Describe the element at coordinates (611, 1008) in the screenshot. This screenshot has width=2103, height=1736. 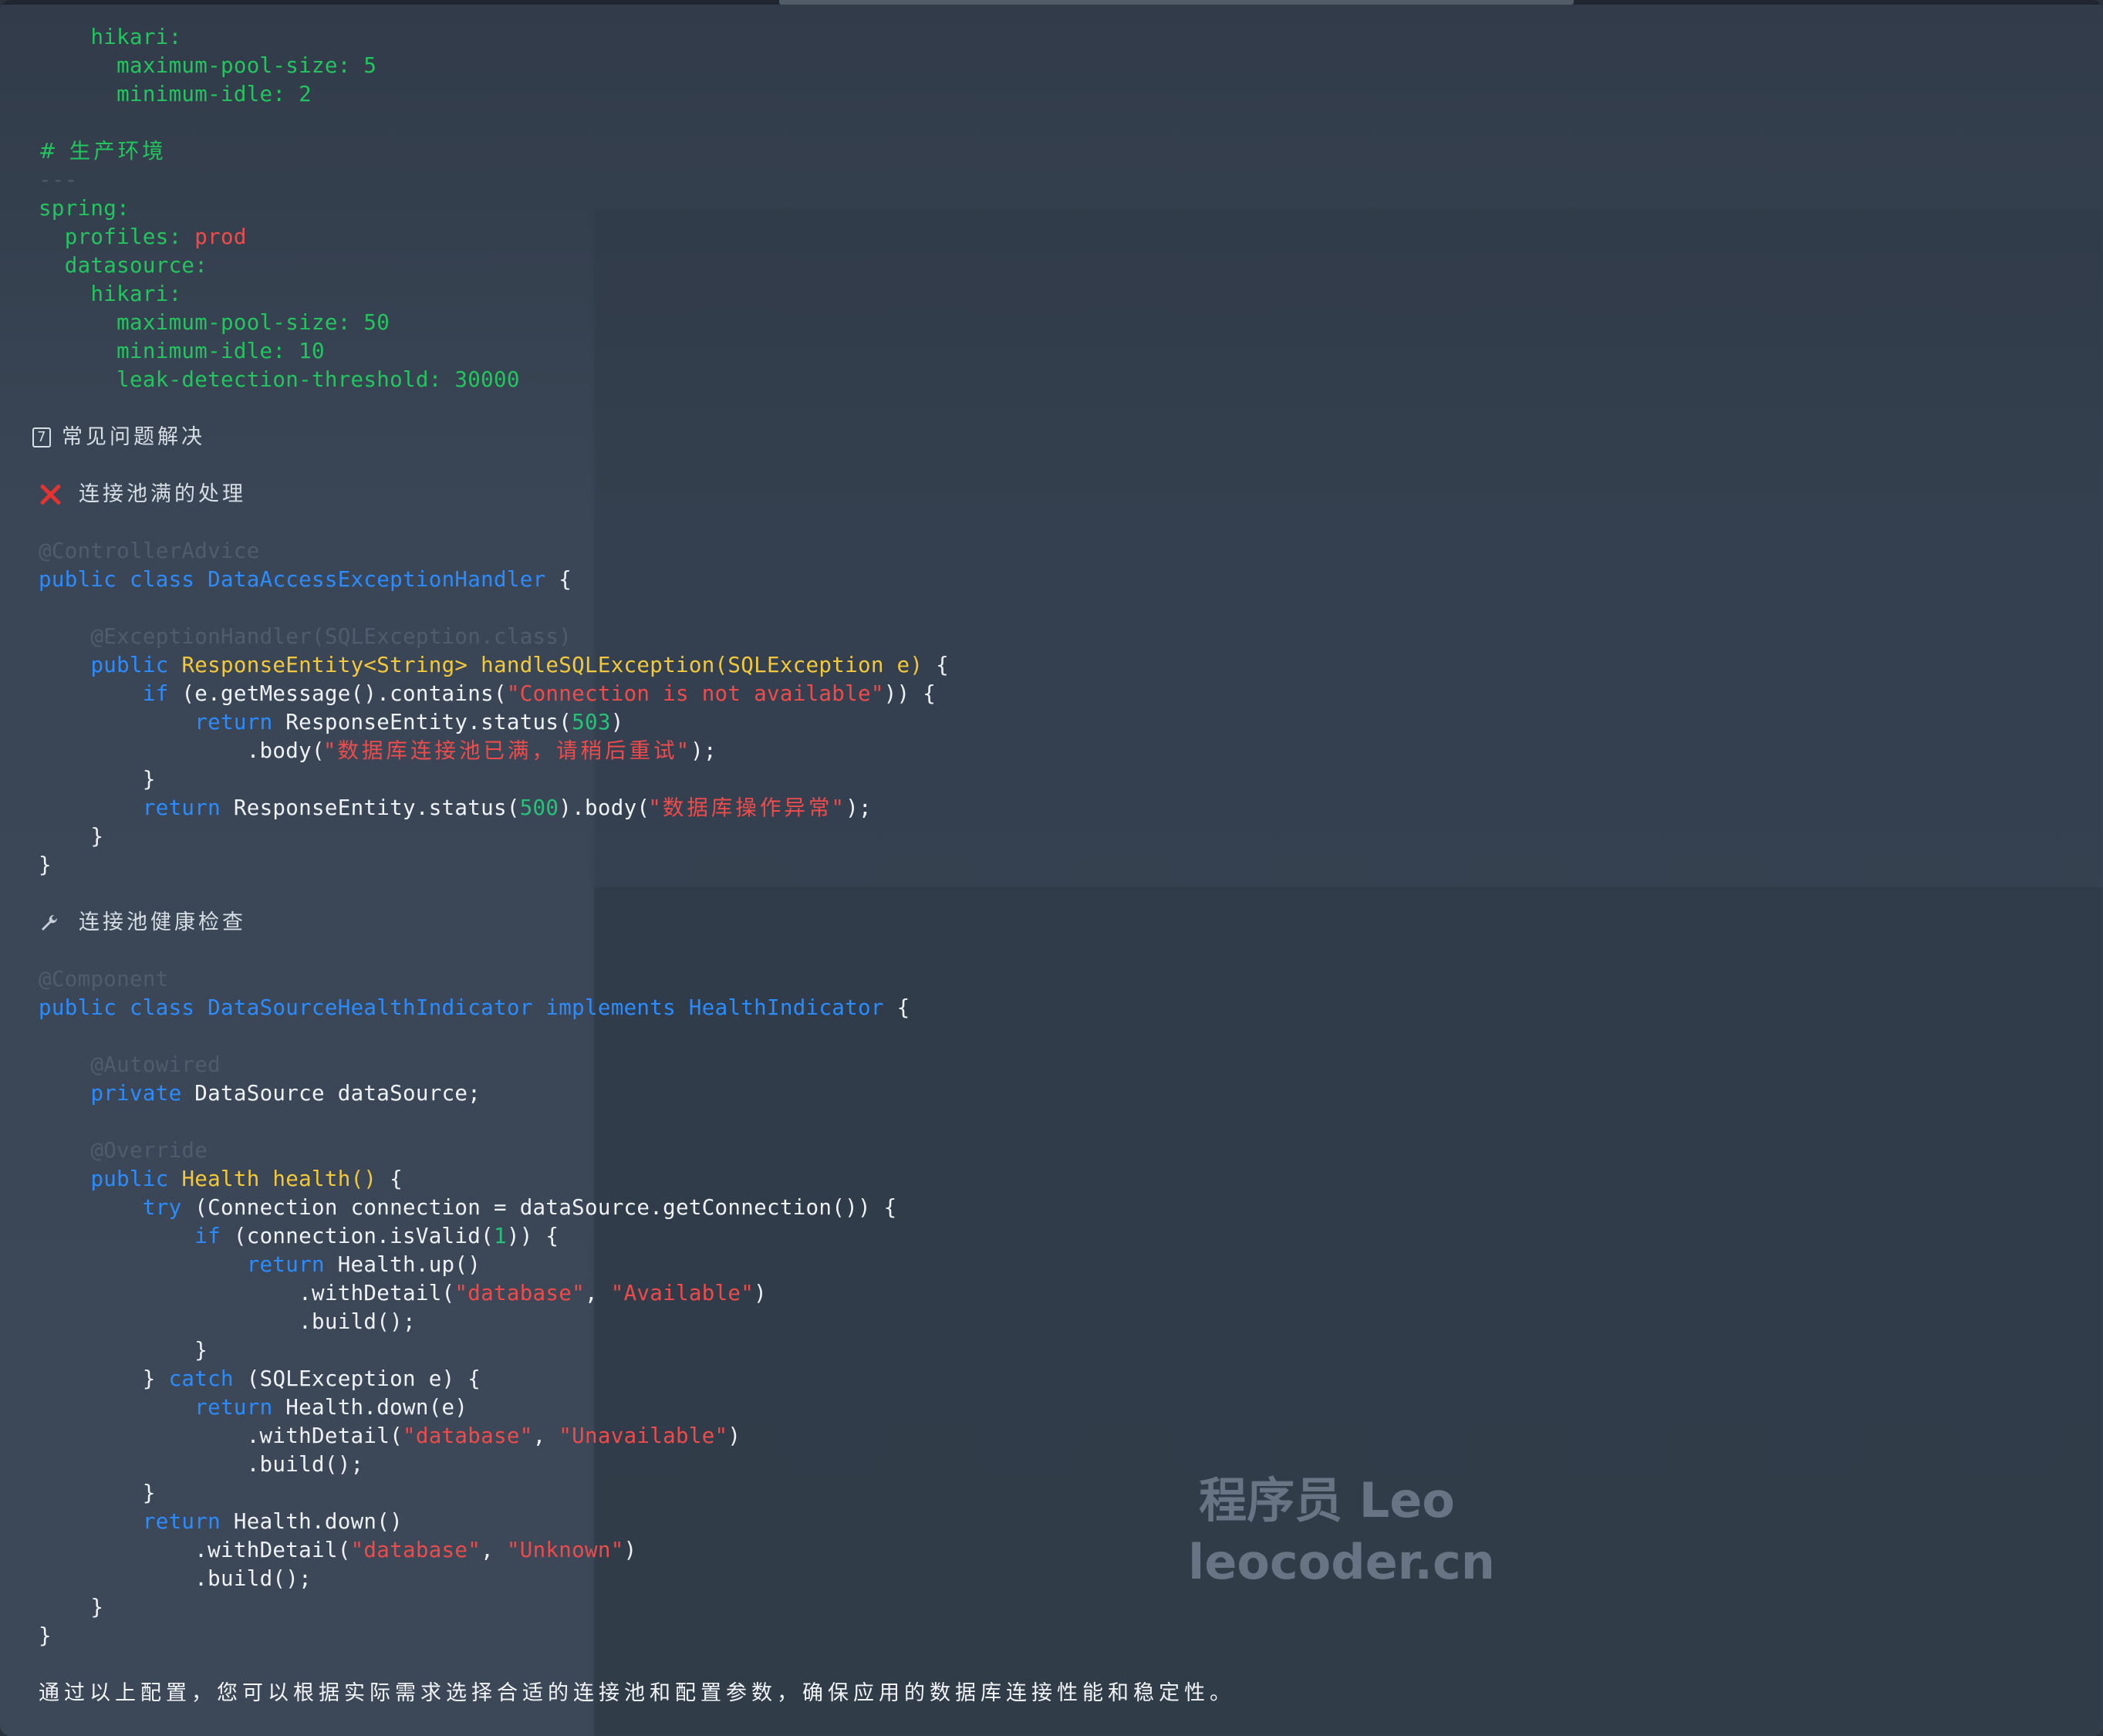
I see `keyword: implements` at that location.